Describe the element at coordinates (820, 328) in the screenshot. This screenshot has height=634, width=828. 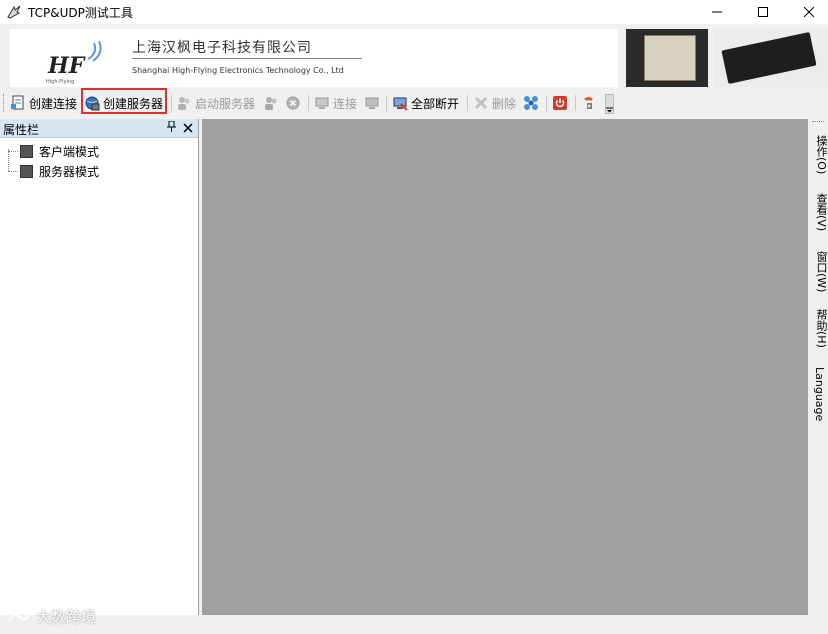
I see `menu-help: 帮助(H)` at that location.